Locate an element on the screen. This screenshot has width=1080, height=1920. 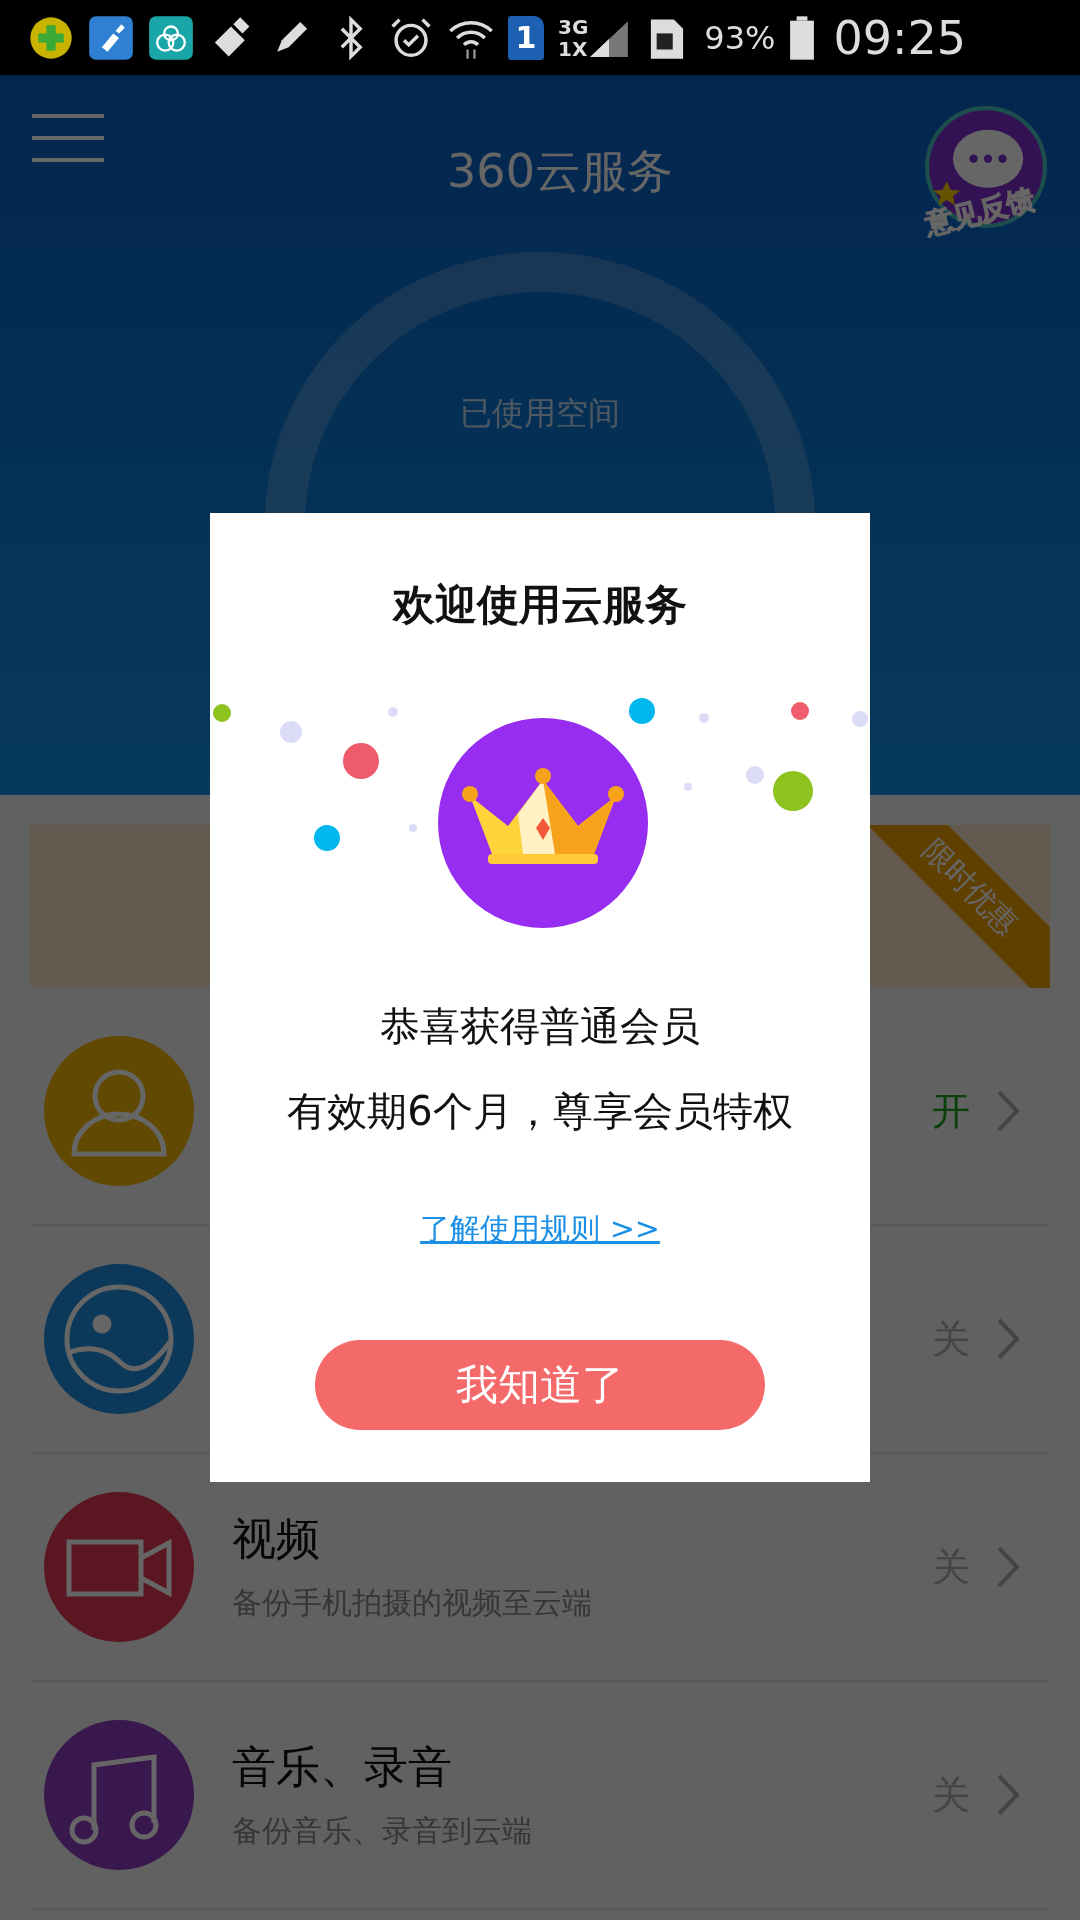
network-type: 1X is located at coordinates (573, 48).